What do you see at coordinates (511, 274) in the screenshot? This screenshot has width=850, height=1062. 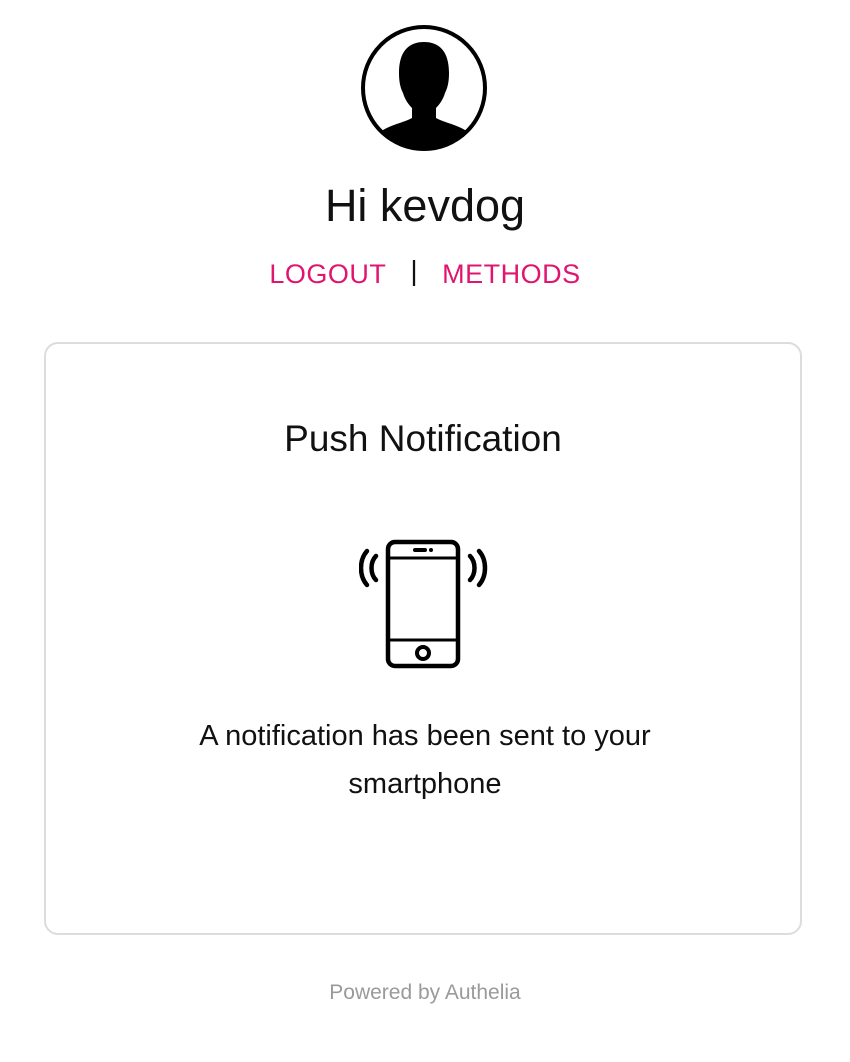 I see `methods-link: METHODS` at bounding box center [511, 274].